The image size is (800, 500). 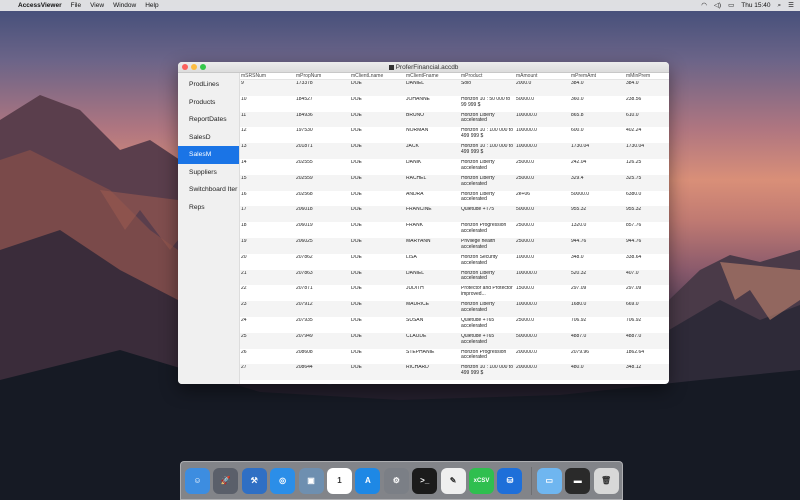 What do you see at coordinates (208, 85) in the screenshot?
I see `sidebar-item-prodlines: ProdLines` at bounding box center [208, 85].